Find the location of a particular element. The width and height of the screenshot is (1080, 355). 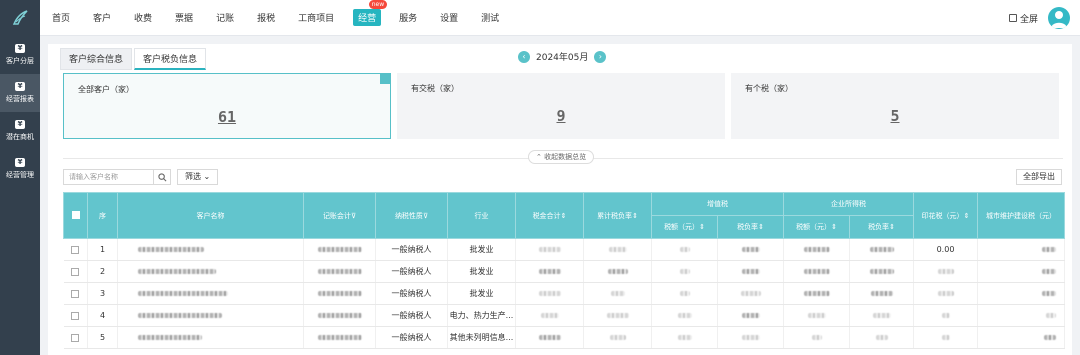

header-cit-amount: 税额（元）⇕ is located at coordinates (816, 227).